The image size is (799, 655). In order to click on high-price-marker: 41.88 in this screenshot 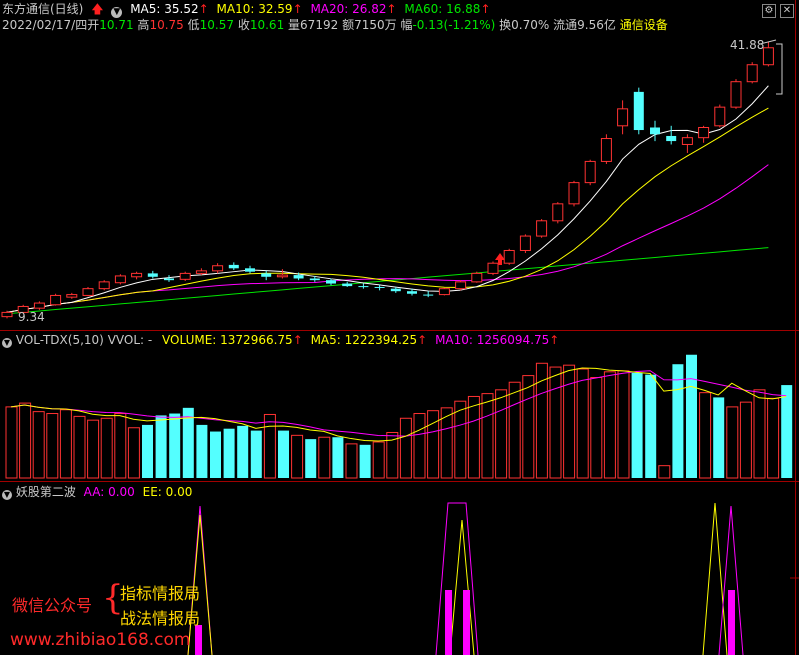, I will do `click(747, 45)`.